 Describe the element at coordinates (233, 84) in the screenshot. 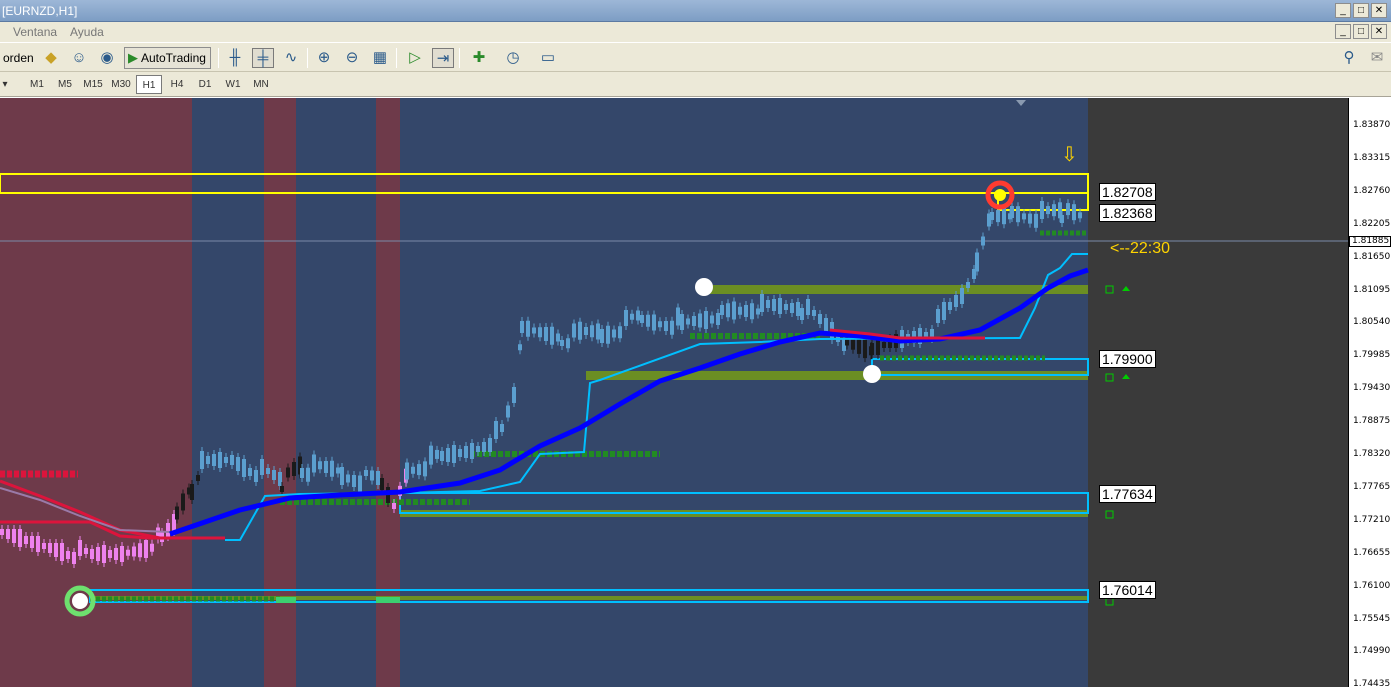

I see `tf-w1: W1` at that location.